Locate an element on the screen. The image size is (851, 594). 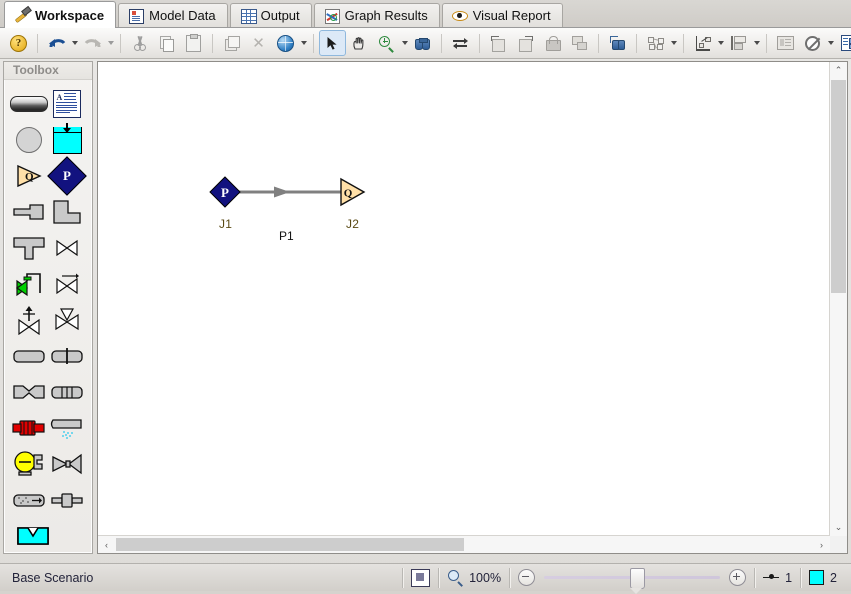
horizontal-scrollbar: ‹ › is located at coordinates (464, 544).